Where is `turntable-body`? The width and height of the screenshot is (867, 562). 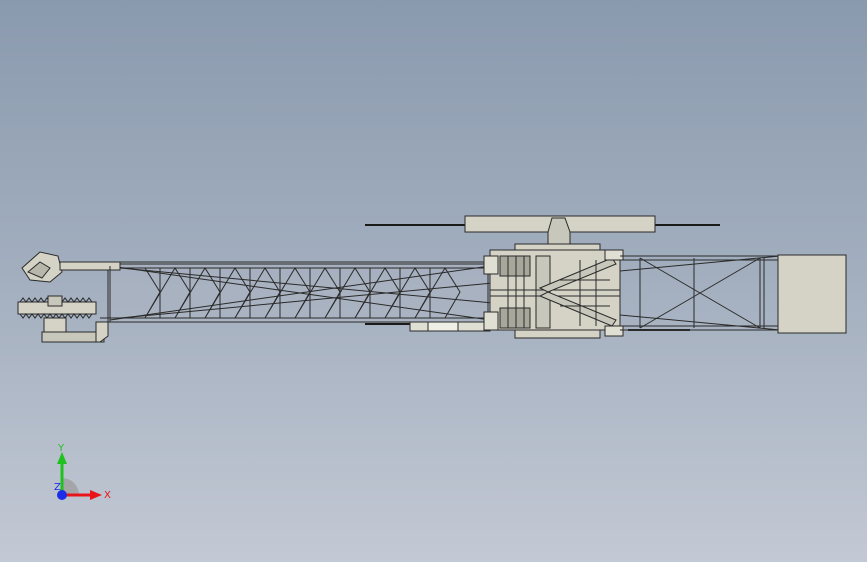 turntable-body is located at coordinates (553, 291).